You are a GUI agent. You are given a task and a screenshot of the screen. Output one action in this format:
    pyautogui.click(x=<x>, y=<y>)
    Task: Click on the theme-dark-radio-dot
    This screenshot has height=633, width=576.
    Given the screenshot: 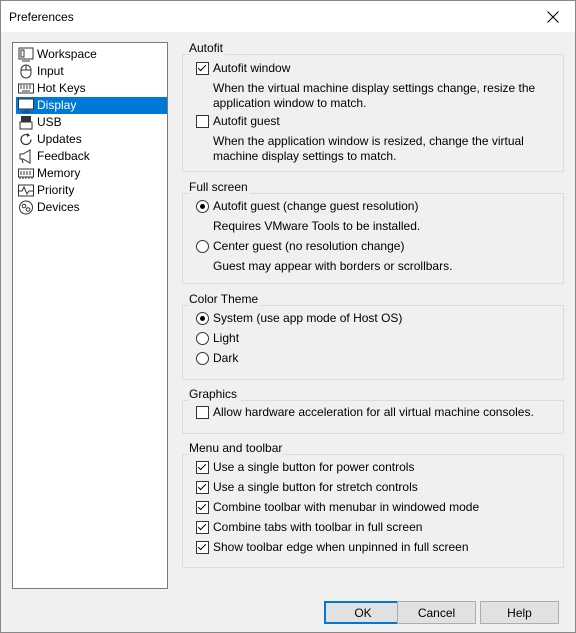 What is the action you would take?
    pyautogui.click(x=202, y=358)
    